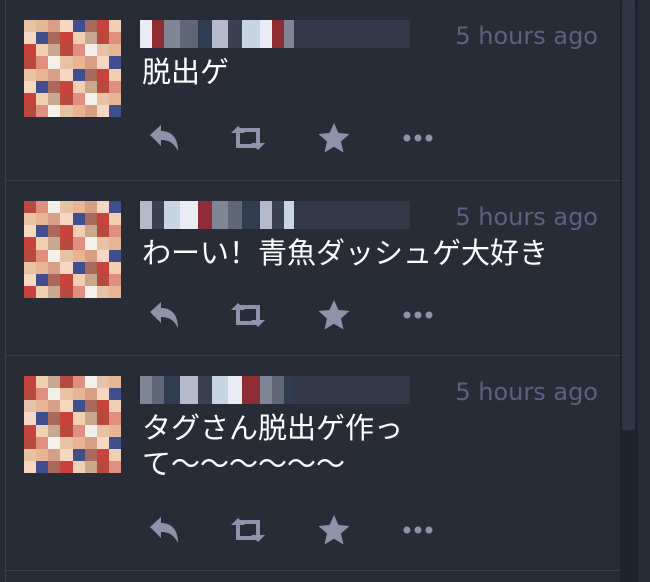 This screenshot has width=650, height=582. I want to click on action-bar, so click(294, 530).